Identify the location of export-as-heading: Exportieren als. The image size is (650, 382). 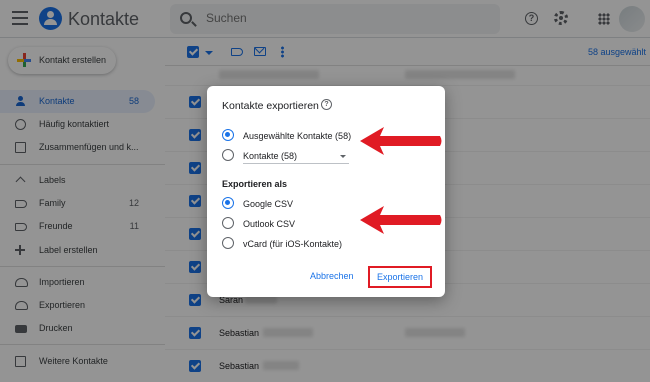
(255, 184).